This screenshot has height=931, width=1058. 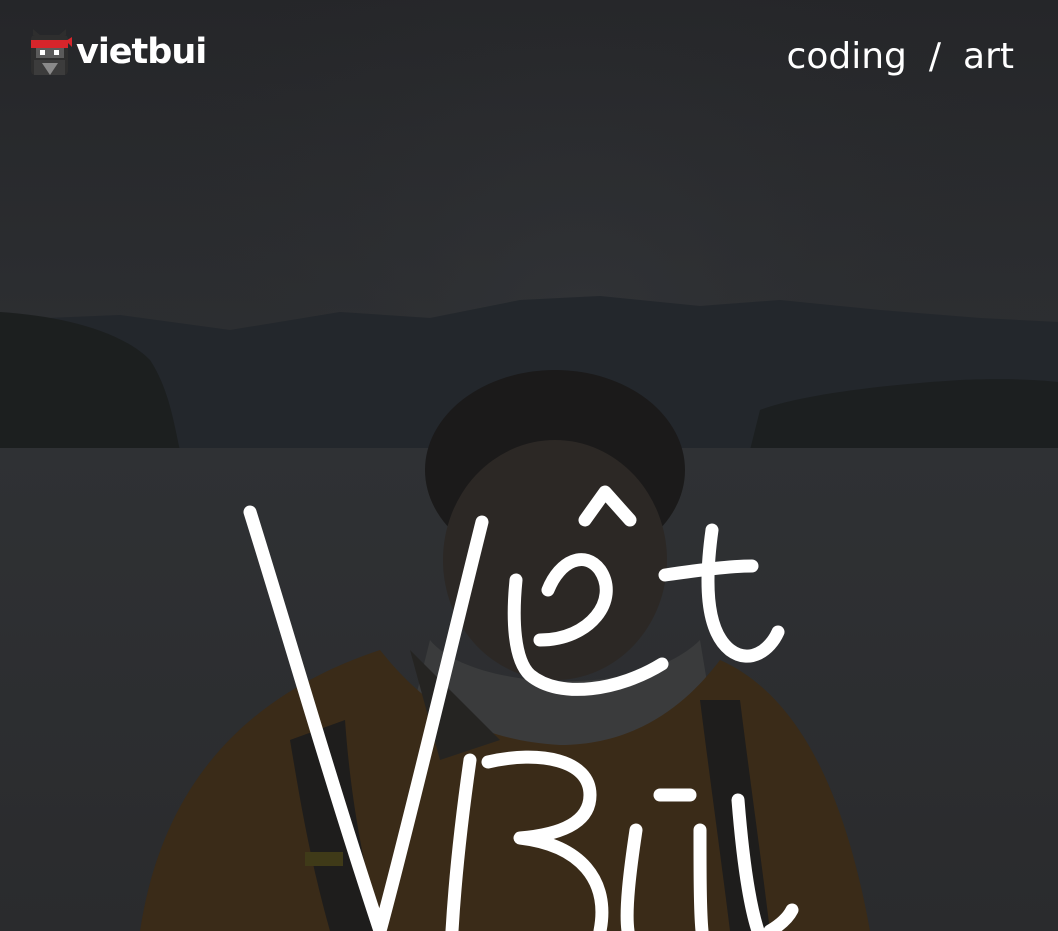 I want to click on logo-text: vietbui, so click(x=141, y=52).